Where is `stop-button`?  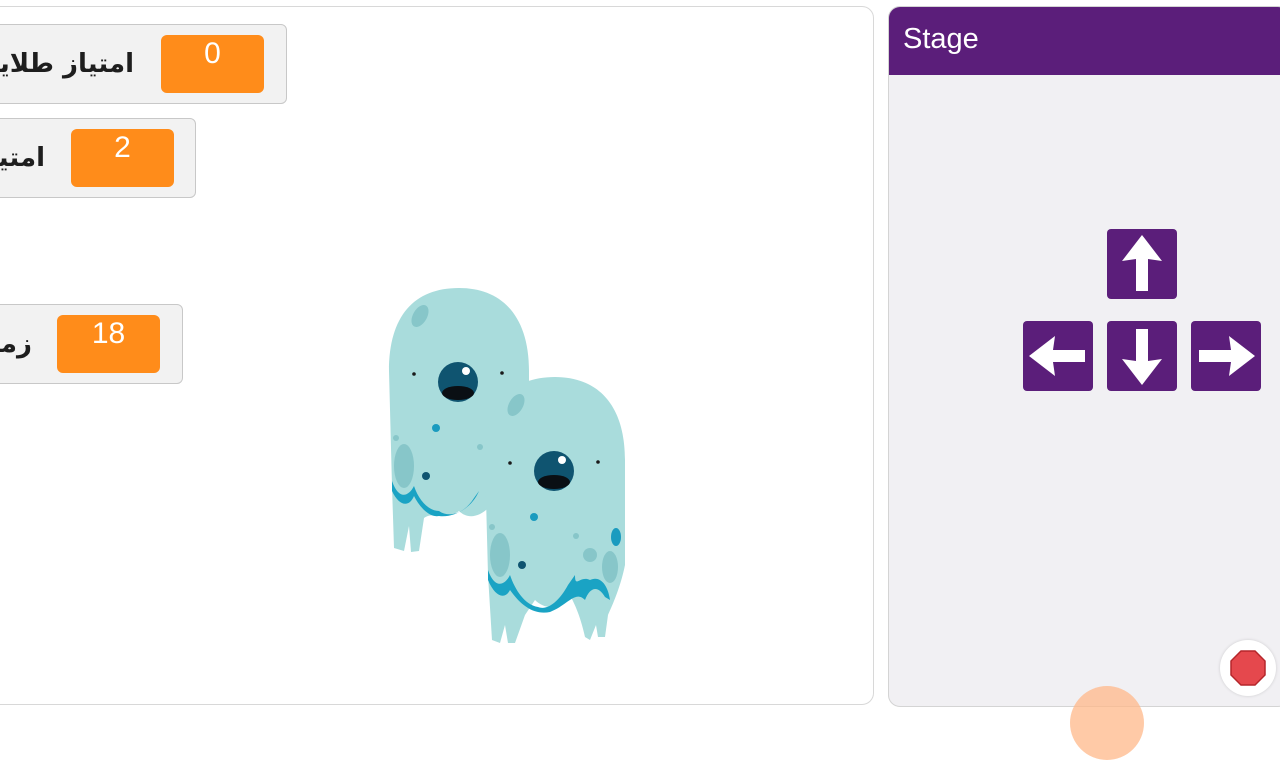 stop-button is located at coordinates (1248, 668).